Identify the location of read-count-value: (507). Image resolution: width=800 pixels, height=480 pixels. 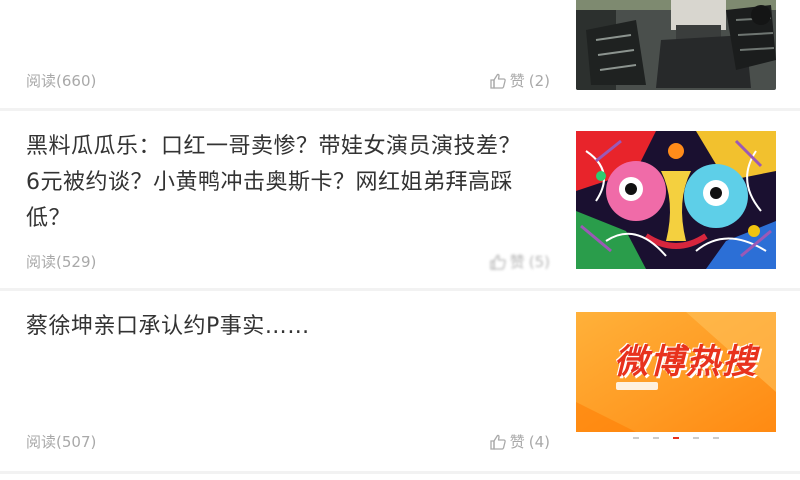
(76, 442).